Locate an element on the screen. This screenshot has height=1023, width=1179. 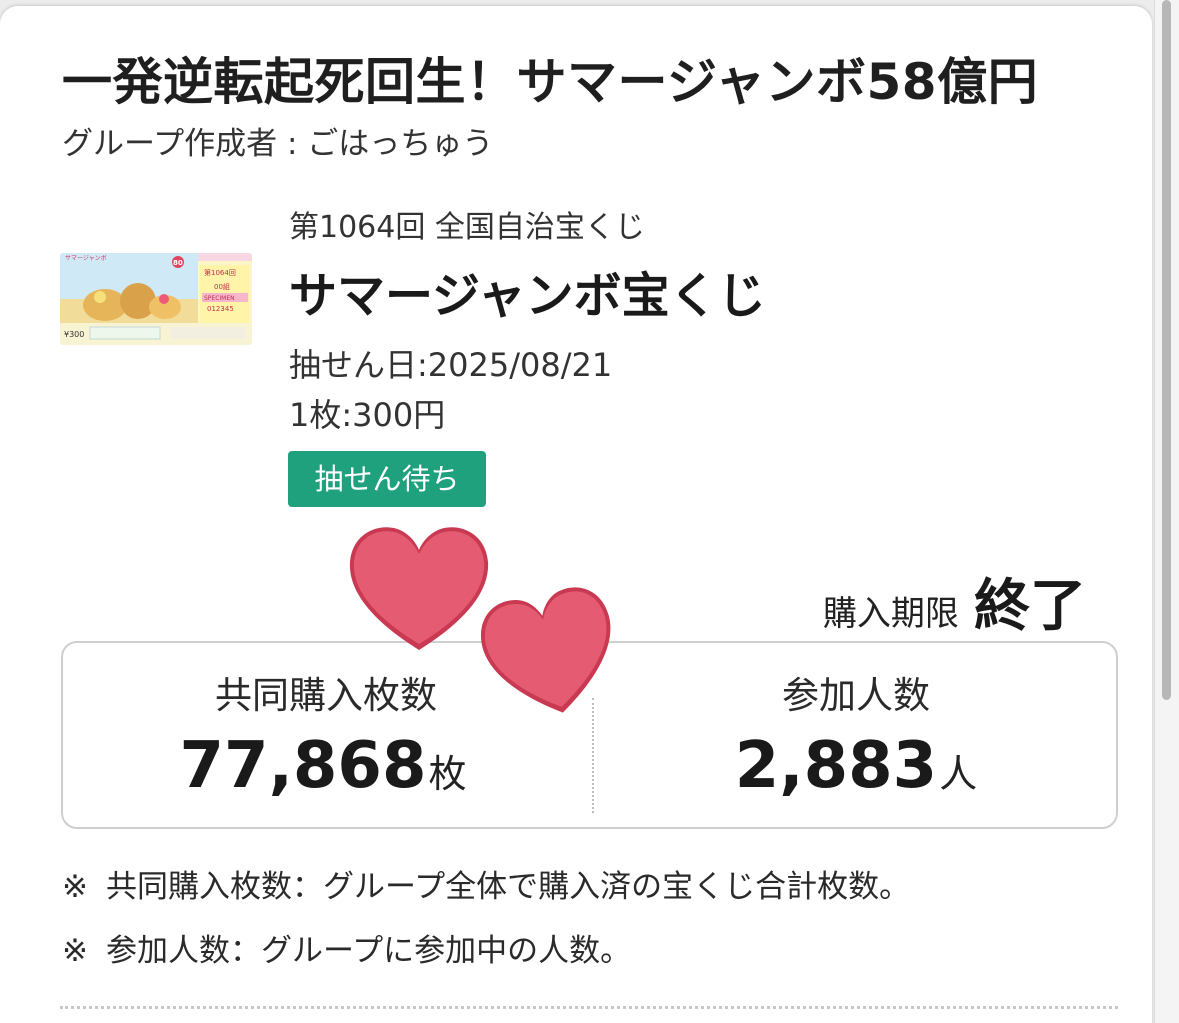
draw-number: 第1064回 全国自治宝くじ is located at coordinates (467, 227).